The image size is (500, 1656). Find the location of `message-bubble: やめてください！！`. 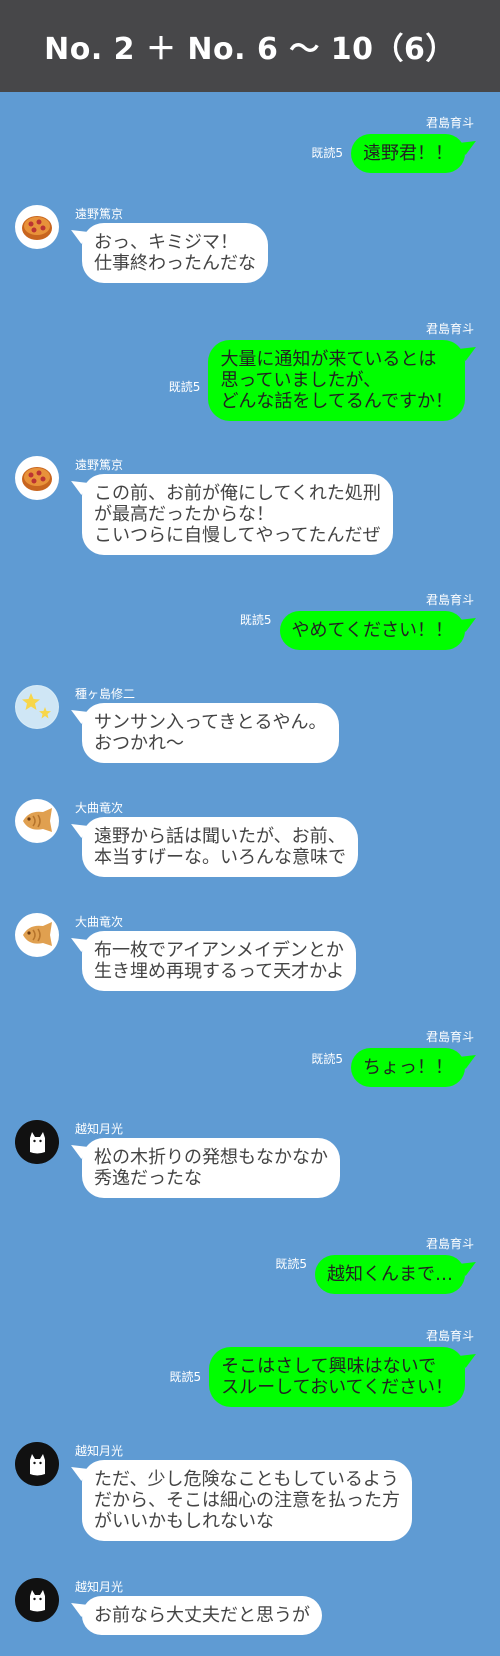

message-bubble: やめてください！！ is located at coordinates (372, 630).